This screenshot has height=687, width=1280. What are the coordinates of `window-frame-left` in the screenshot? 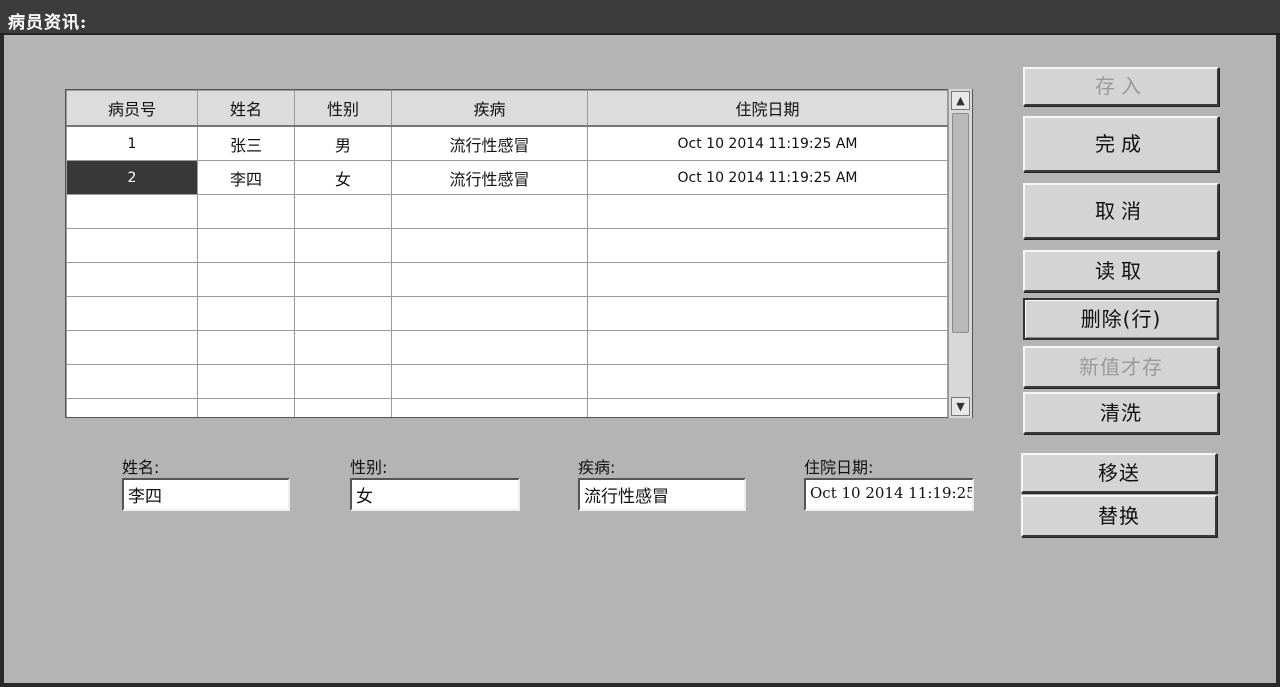 It's located at (2, 361).